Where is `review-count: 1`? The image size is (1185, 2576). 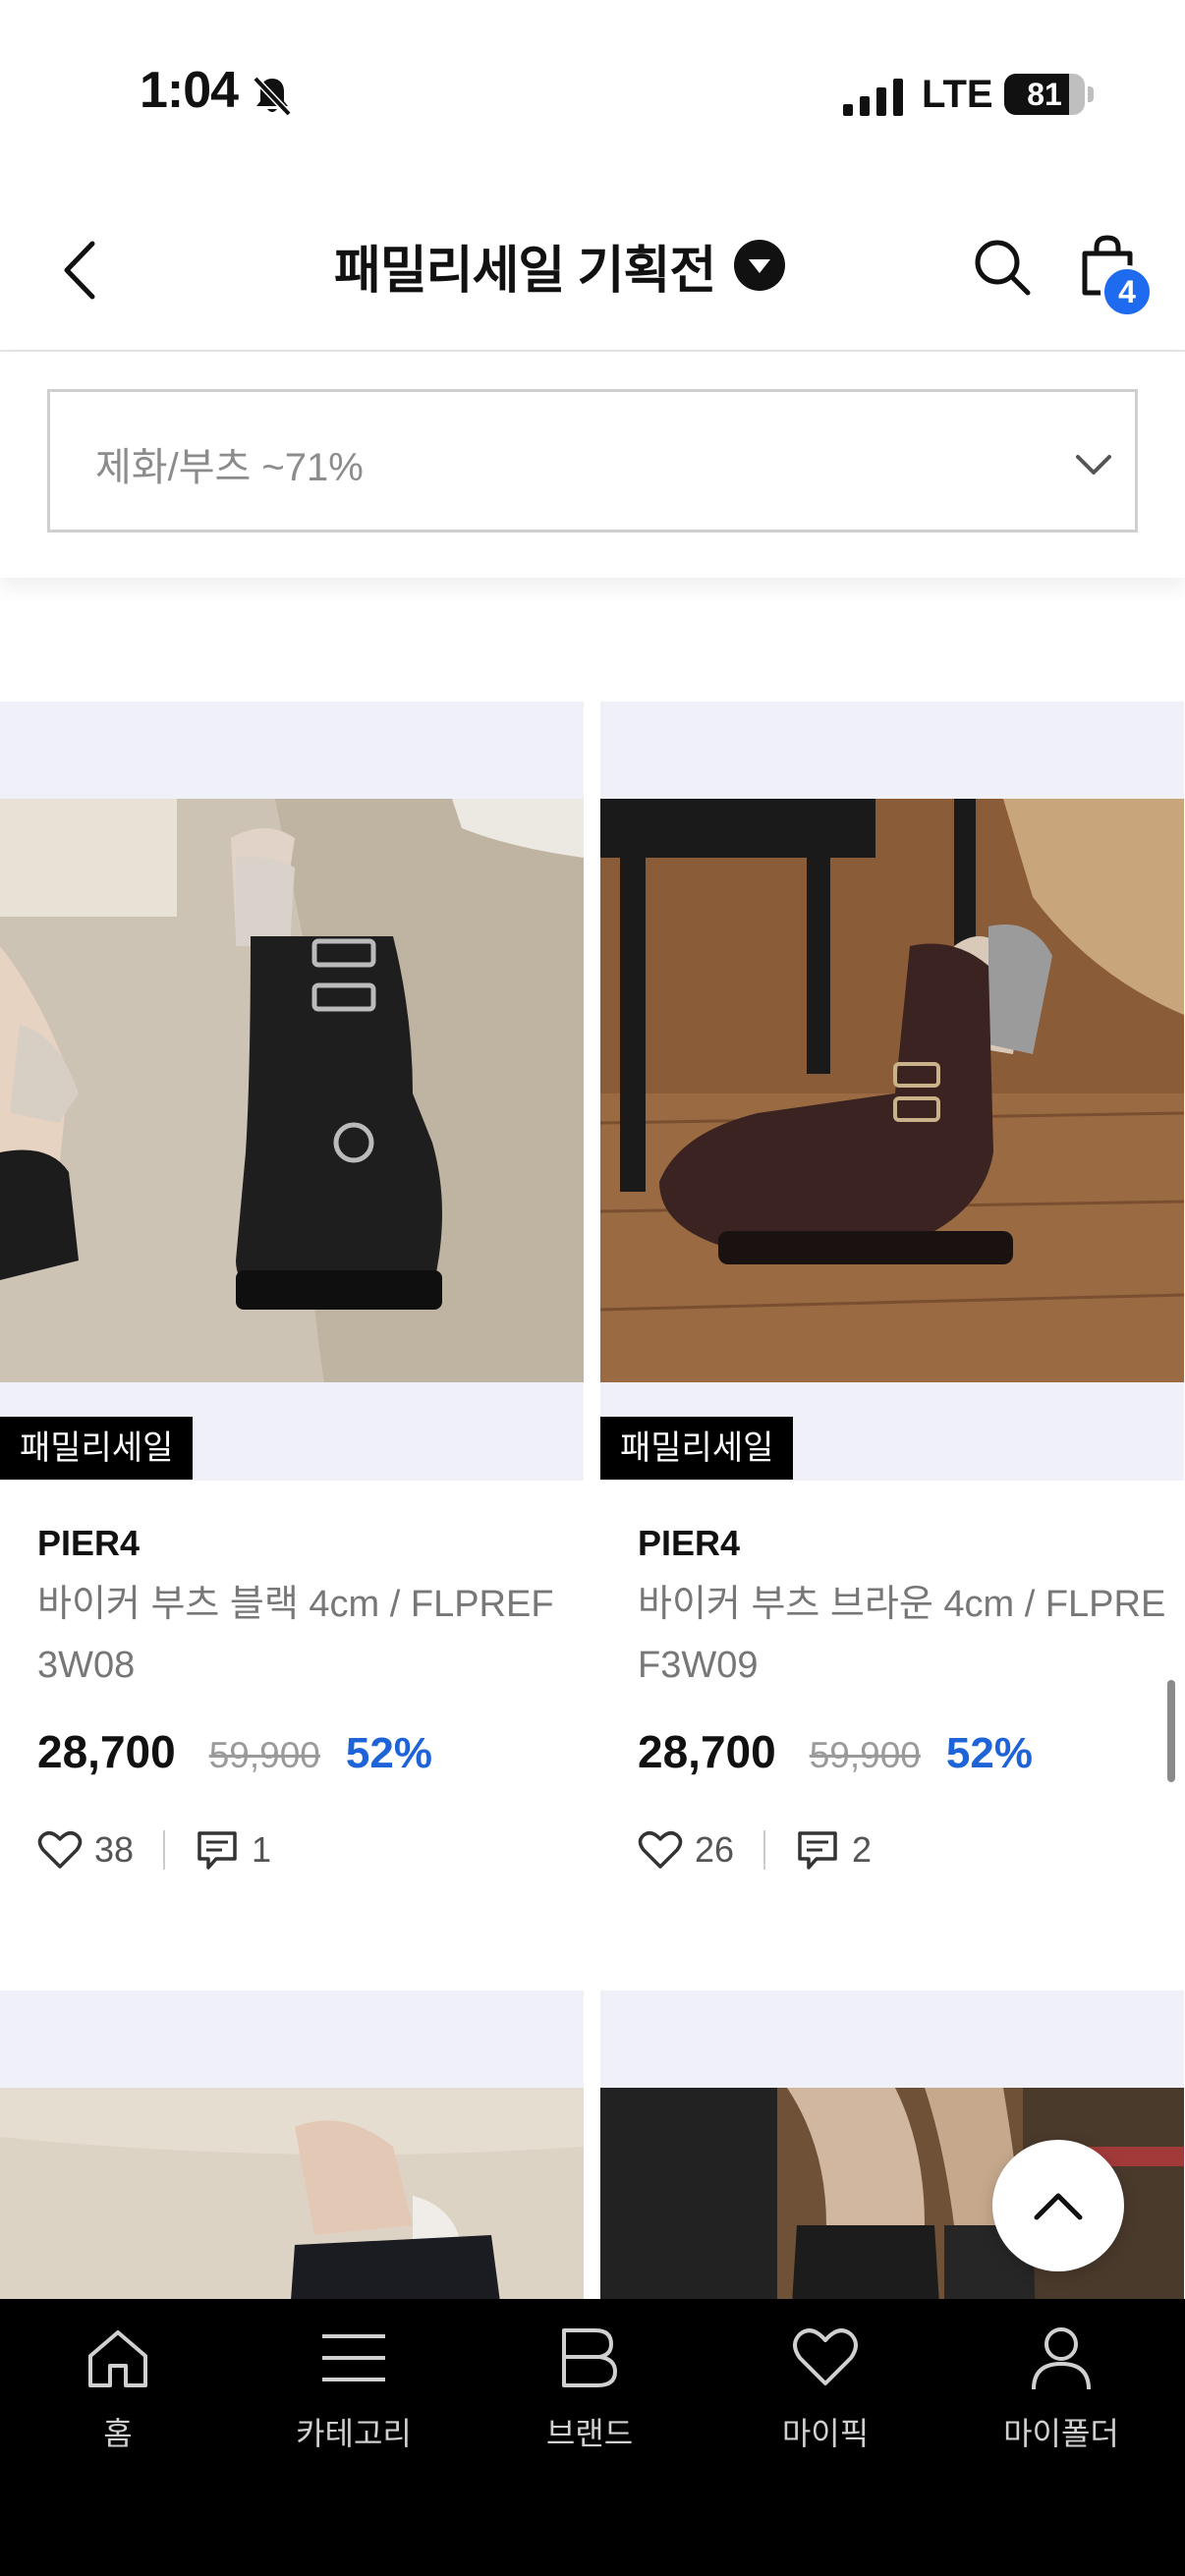 review-count: 1 is located at coordinates (262, 1849).